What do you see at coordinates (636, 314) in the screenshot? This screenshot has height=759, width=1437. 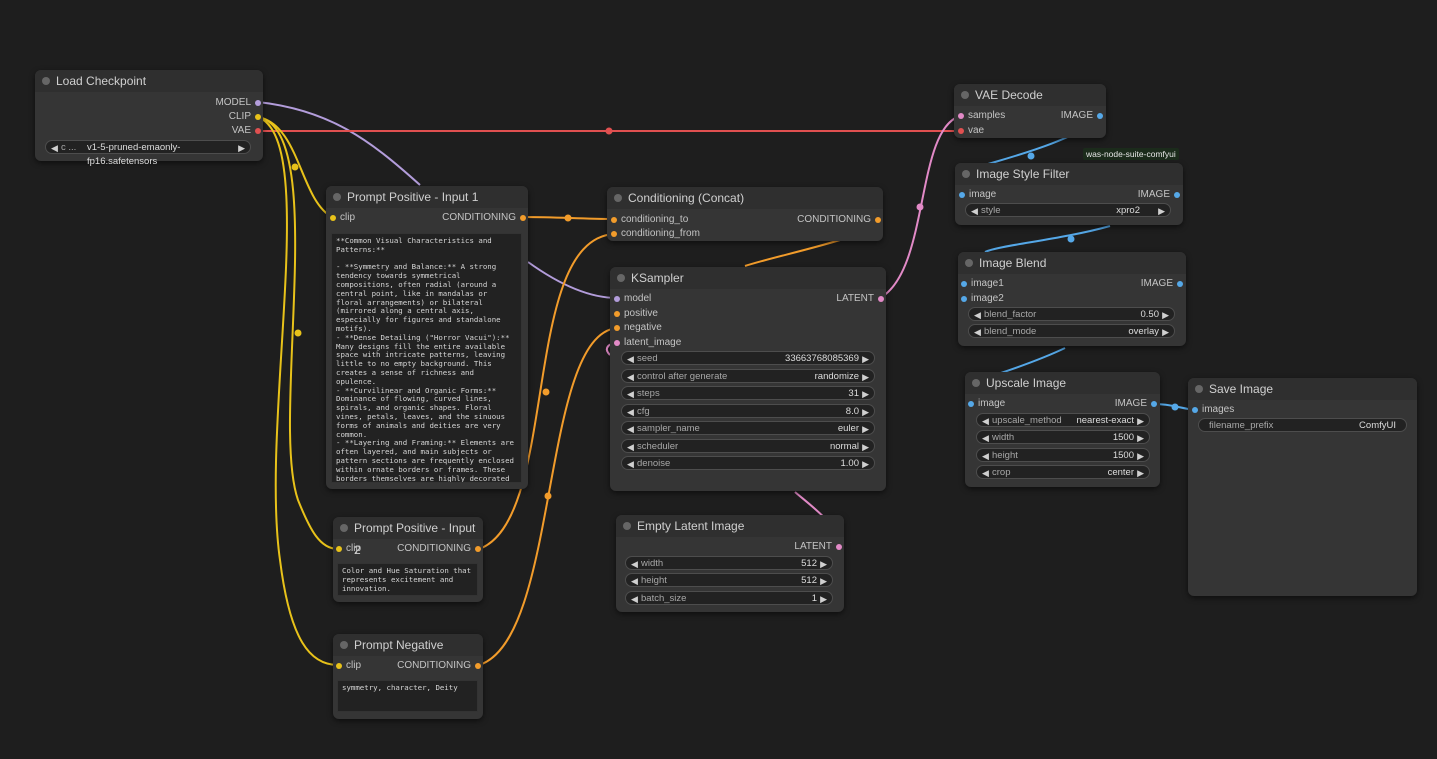 I see `input-positive: positive` at bounding box center [636, 314].